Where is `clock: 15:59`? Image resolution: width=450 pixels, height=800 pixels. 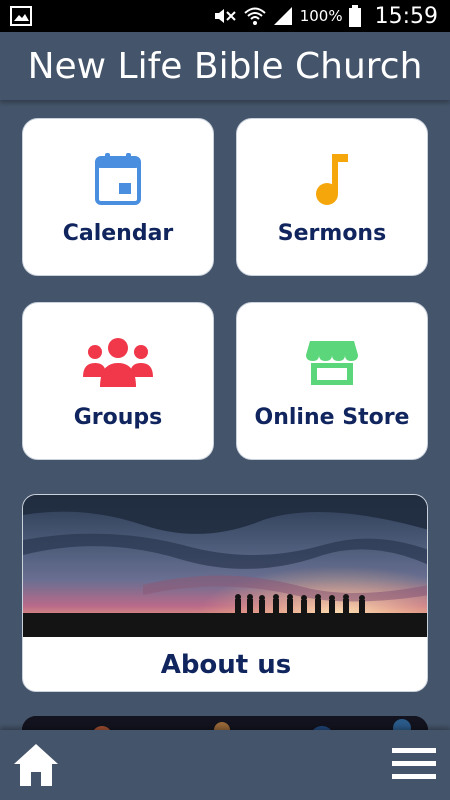 clock: 15:59 is located at coordinates (406, 16).